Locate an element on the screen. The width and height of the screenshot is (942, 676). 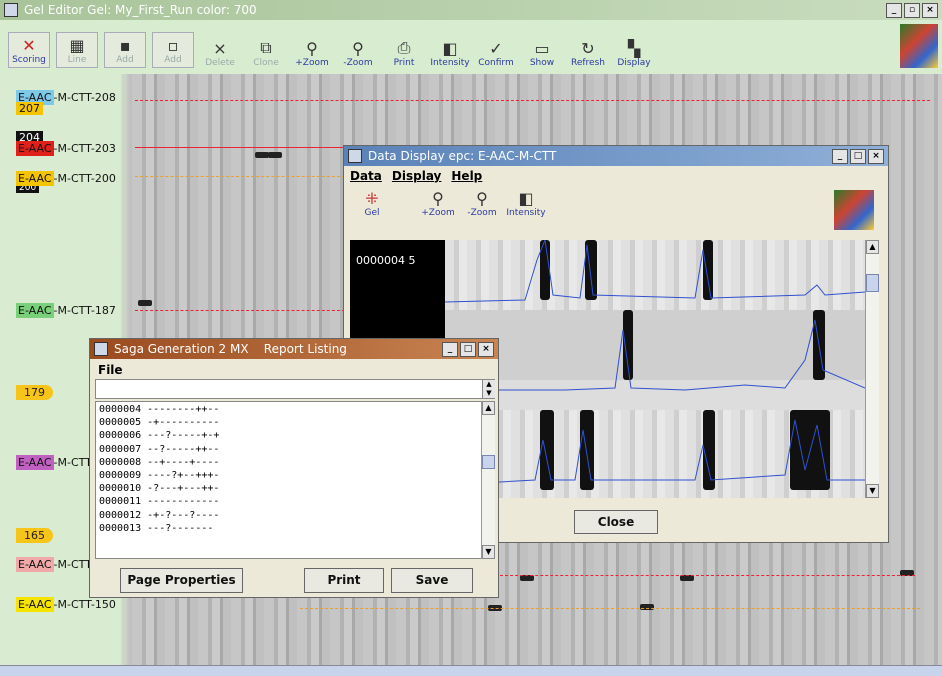
marker-tag-150: E-AAC -M-CTT-150 is located at coordinates (66, 604).